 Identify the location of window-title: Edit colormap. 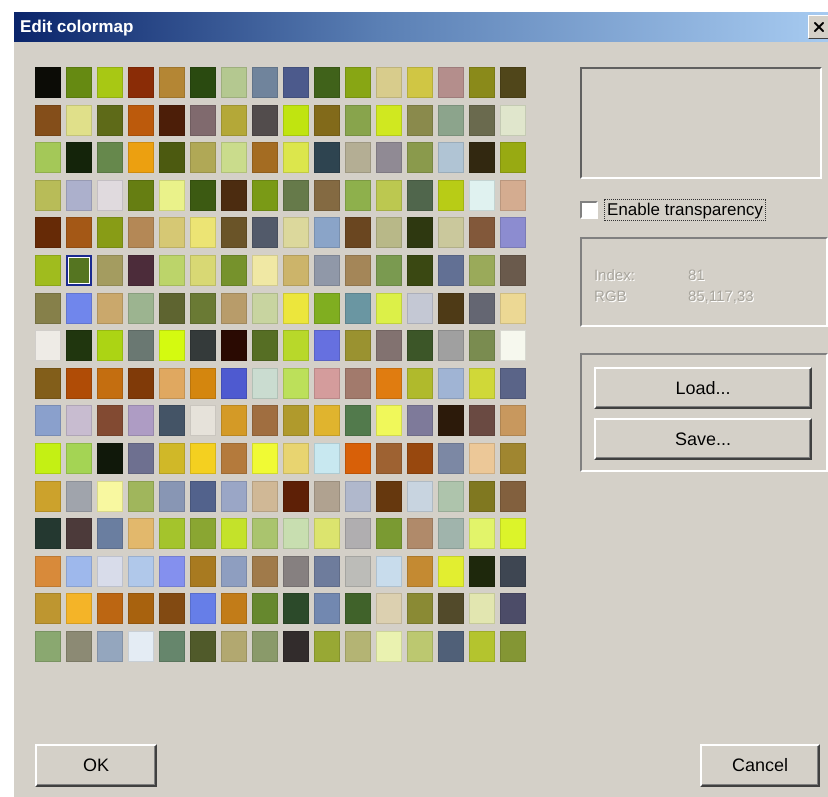
(77, 27).